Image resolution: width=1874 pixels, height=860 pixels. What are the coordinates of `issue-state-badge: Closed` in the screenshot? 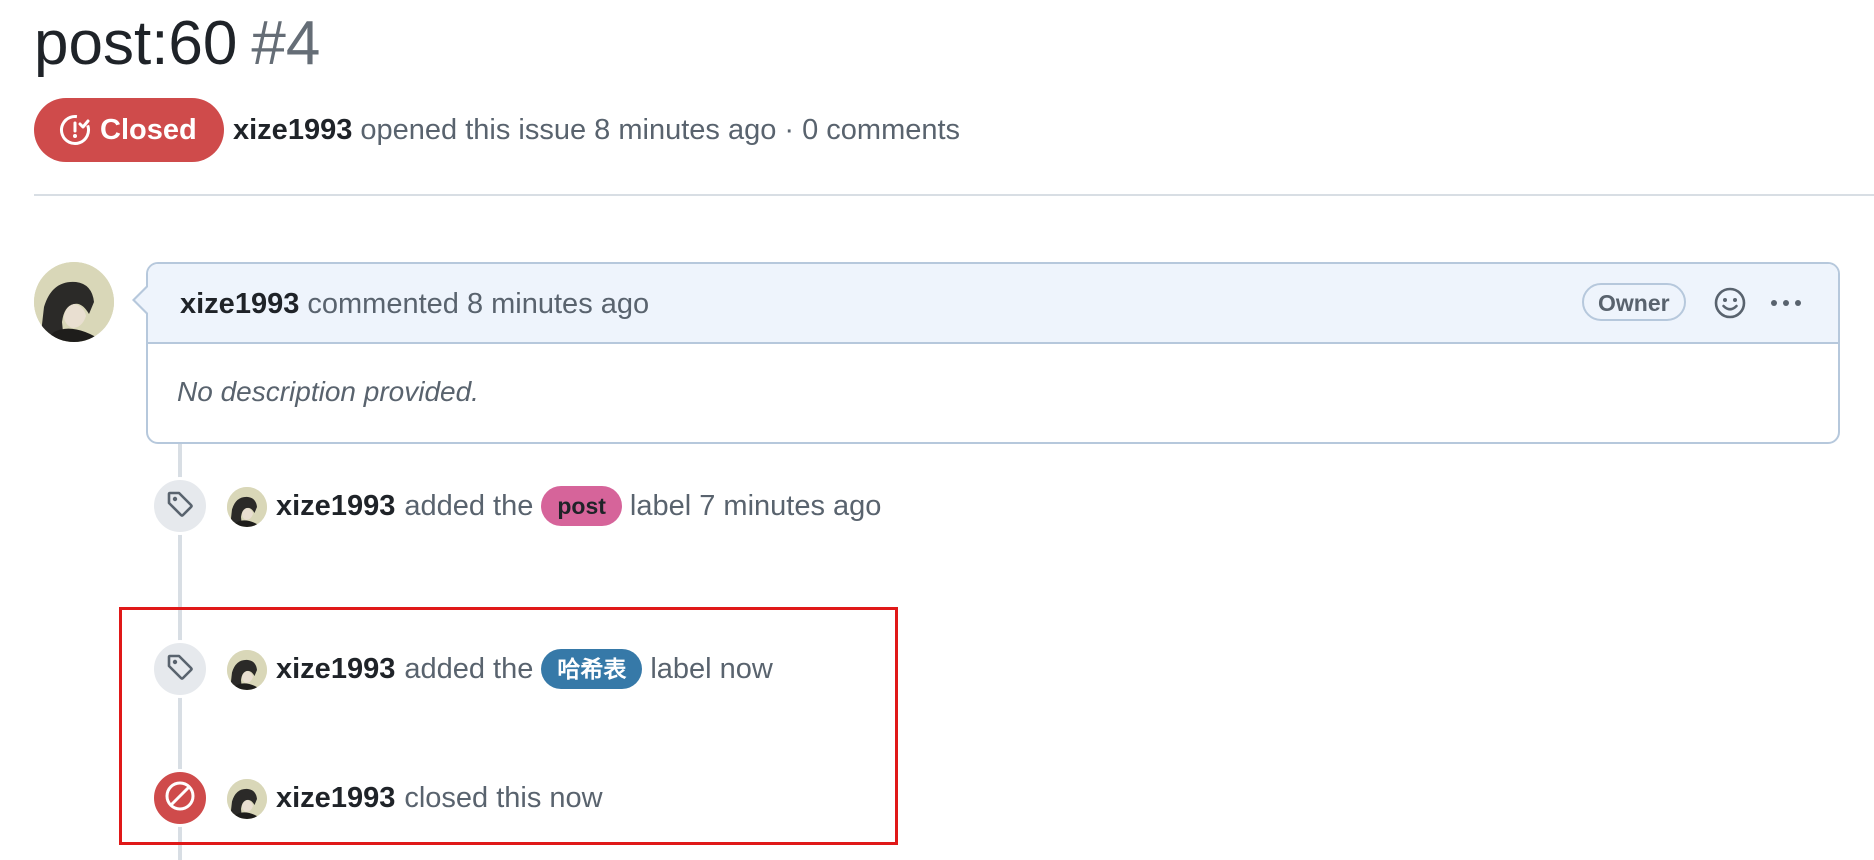 It's located at (129, 130).